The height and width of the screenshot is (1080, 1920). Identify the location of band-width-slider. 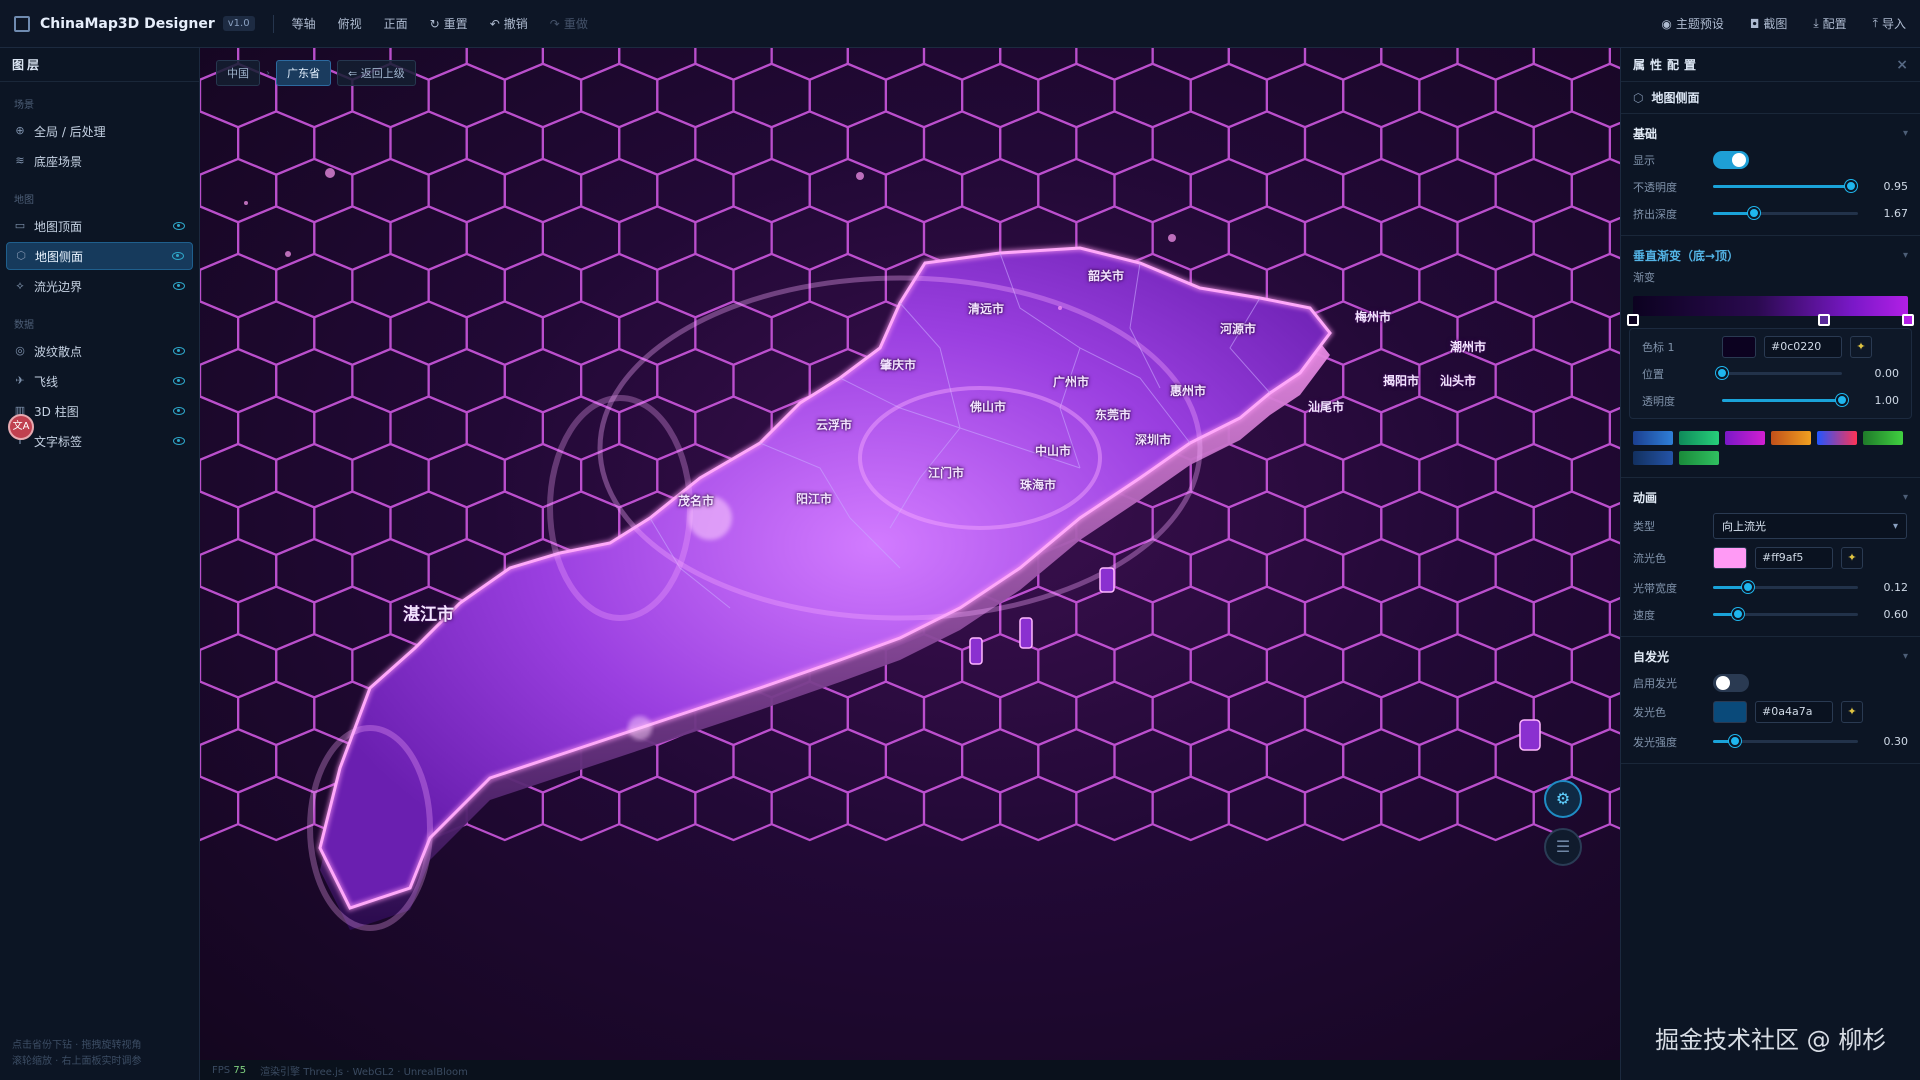
(1785, 587).